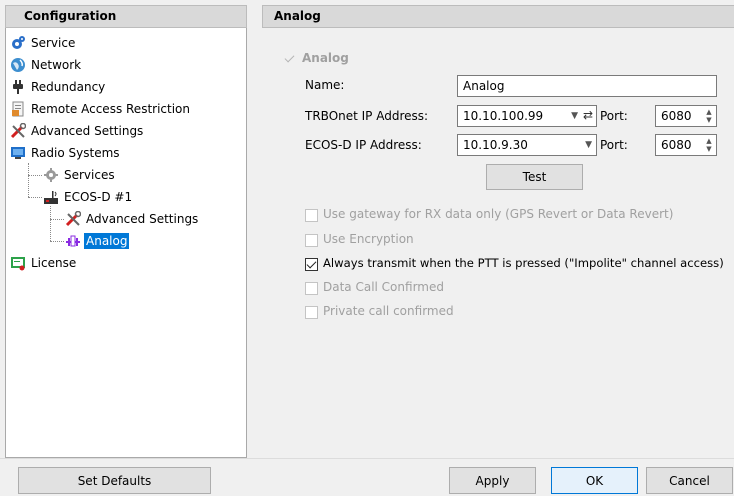 This screenshot has height=496, width=734. I want to click on ok-button: OK, so click(594, 480).